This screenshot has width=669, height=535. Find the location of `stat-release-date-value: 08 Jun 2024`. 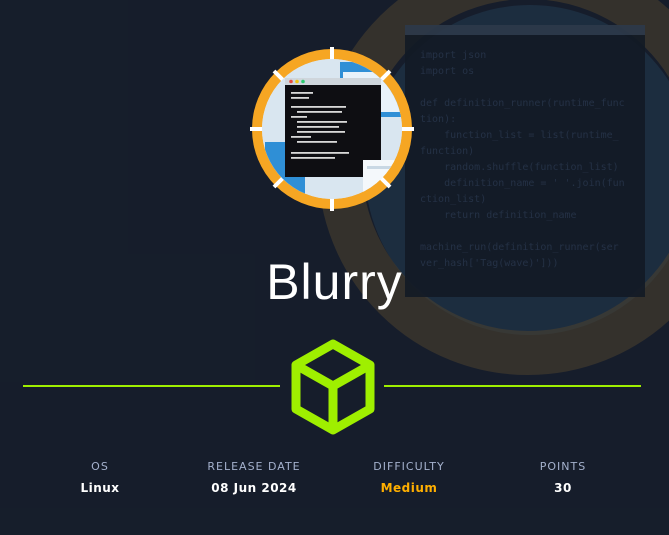

stat-release-date-value: 08 Jun 2024 is located at coordinates (254, 488).